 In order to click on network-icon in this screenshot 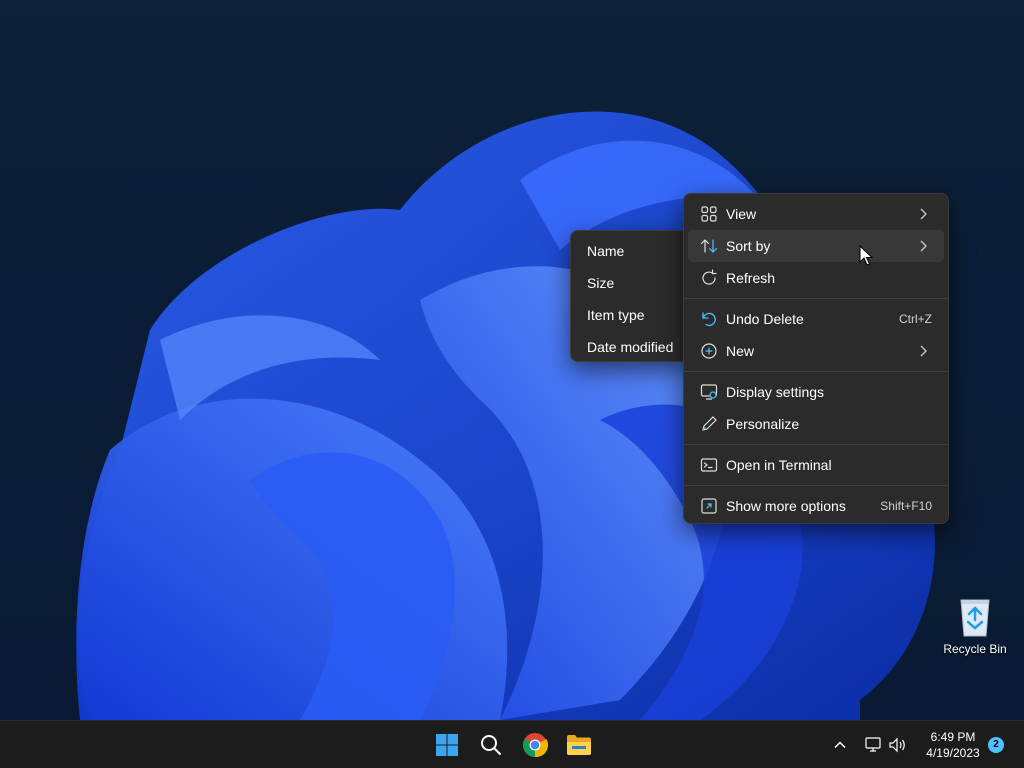, I will do `click(873, 744)`.